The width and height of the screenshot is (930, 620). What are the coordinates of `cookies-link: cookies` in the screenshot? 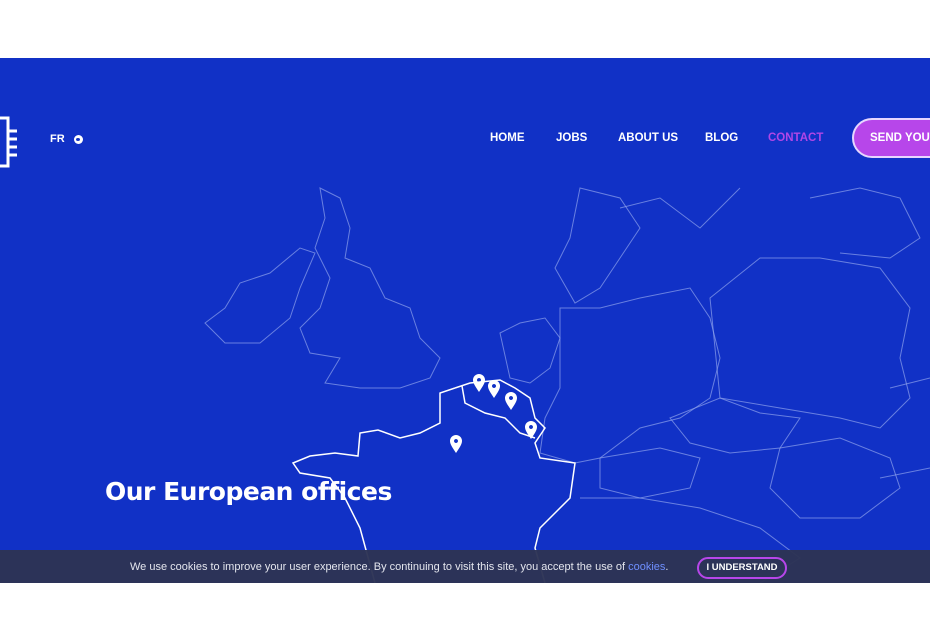 It's located at (646, 567).